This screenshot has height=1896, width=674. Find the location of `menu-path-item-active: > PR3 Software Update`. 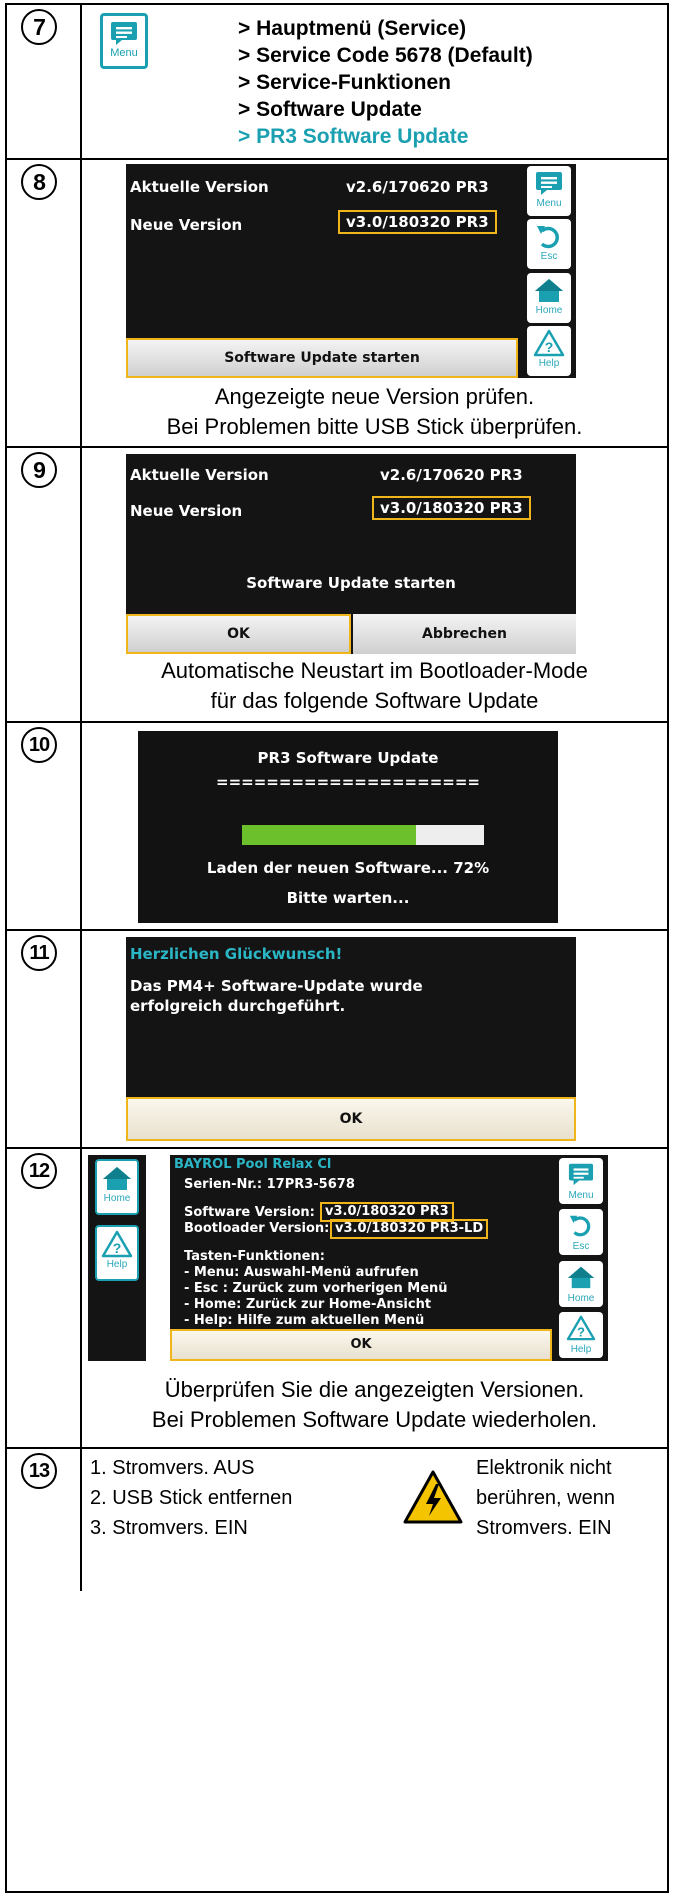

menu-path-item-active: > PR3 Software Update is located at coordinates (353, 136).